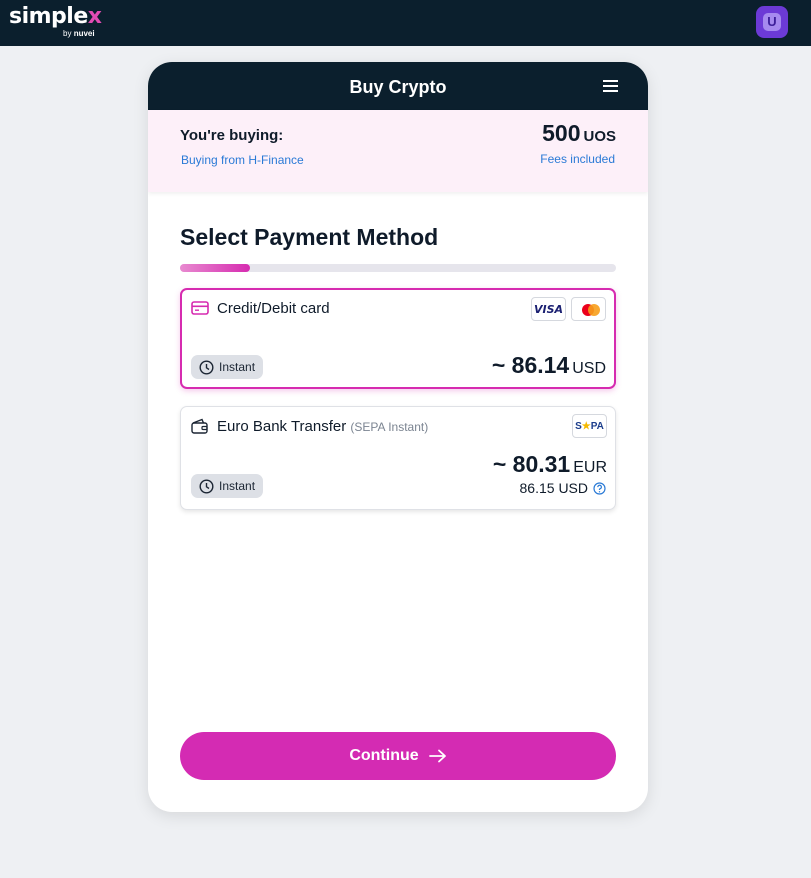  I want to click on step-progress-bar, so click(398, 268).